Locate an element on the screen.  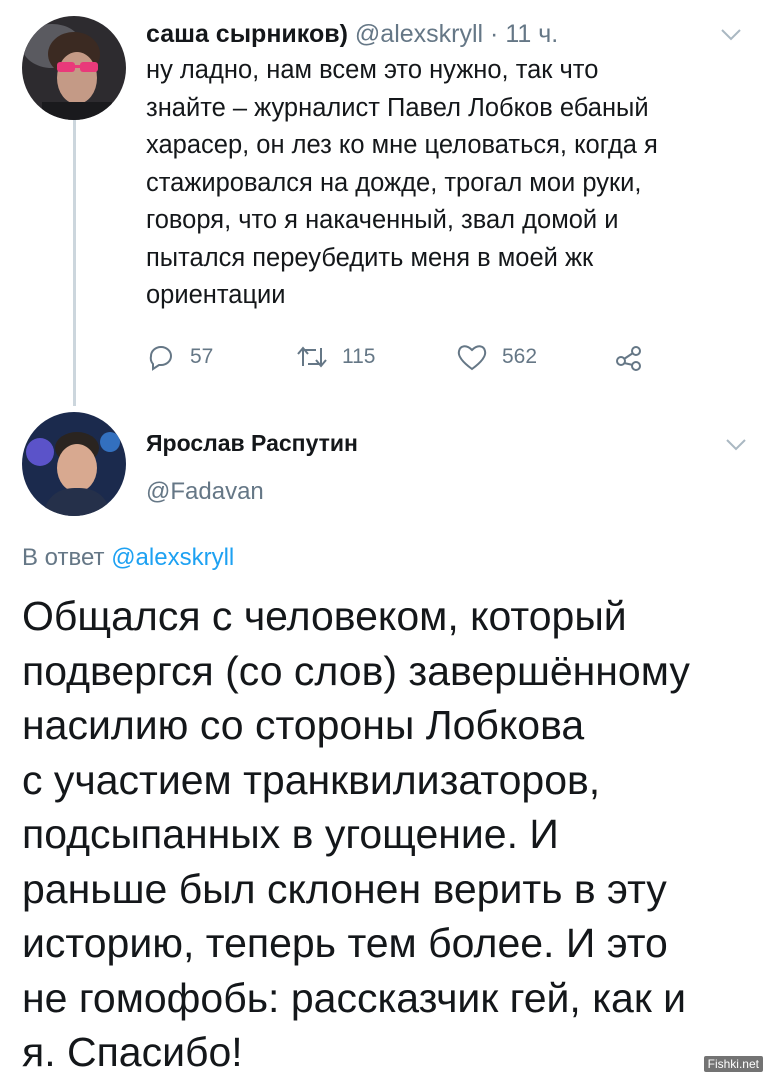
like-button: 562 is located at coordinates (496, 357).